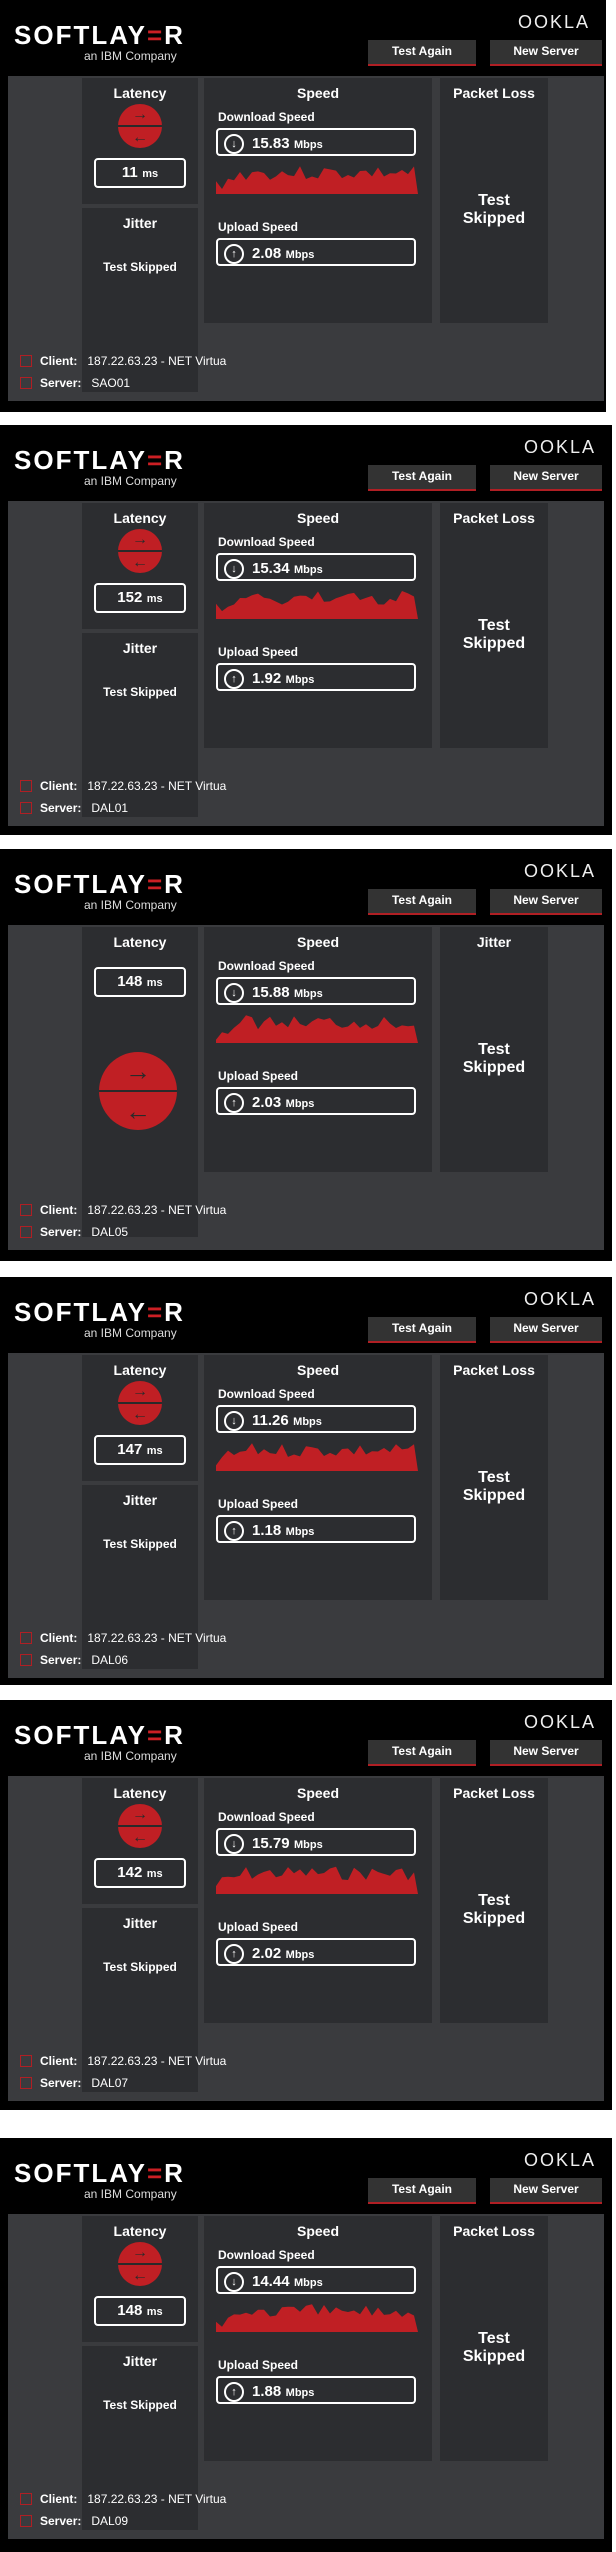 This screenshot has width=616, height=2552. What do you see at coordinates (494, 2356) in the screenshot?
I see `skipped-line-2: Skipped` at bounding box center [494, 2356].